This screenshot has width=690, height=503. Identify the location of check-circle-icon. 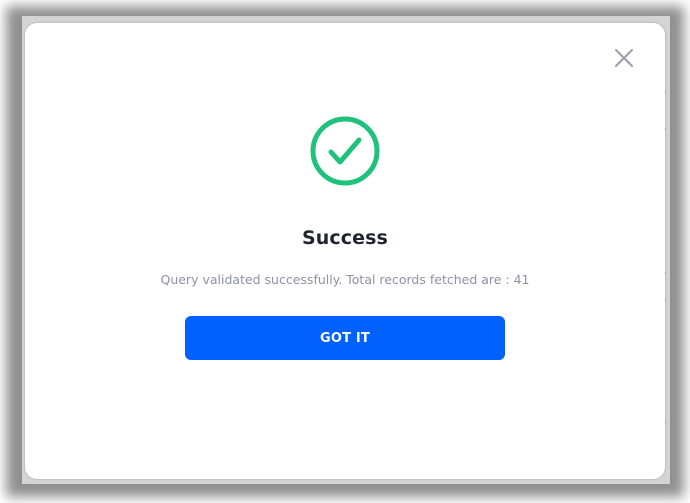
(345, 151).